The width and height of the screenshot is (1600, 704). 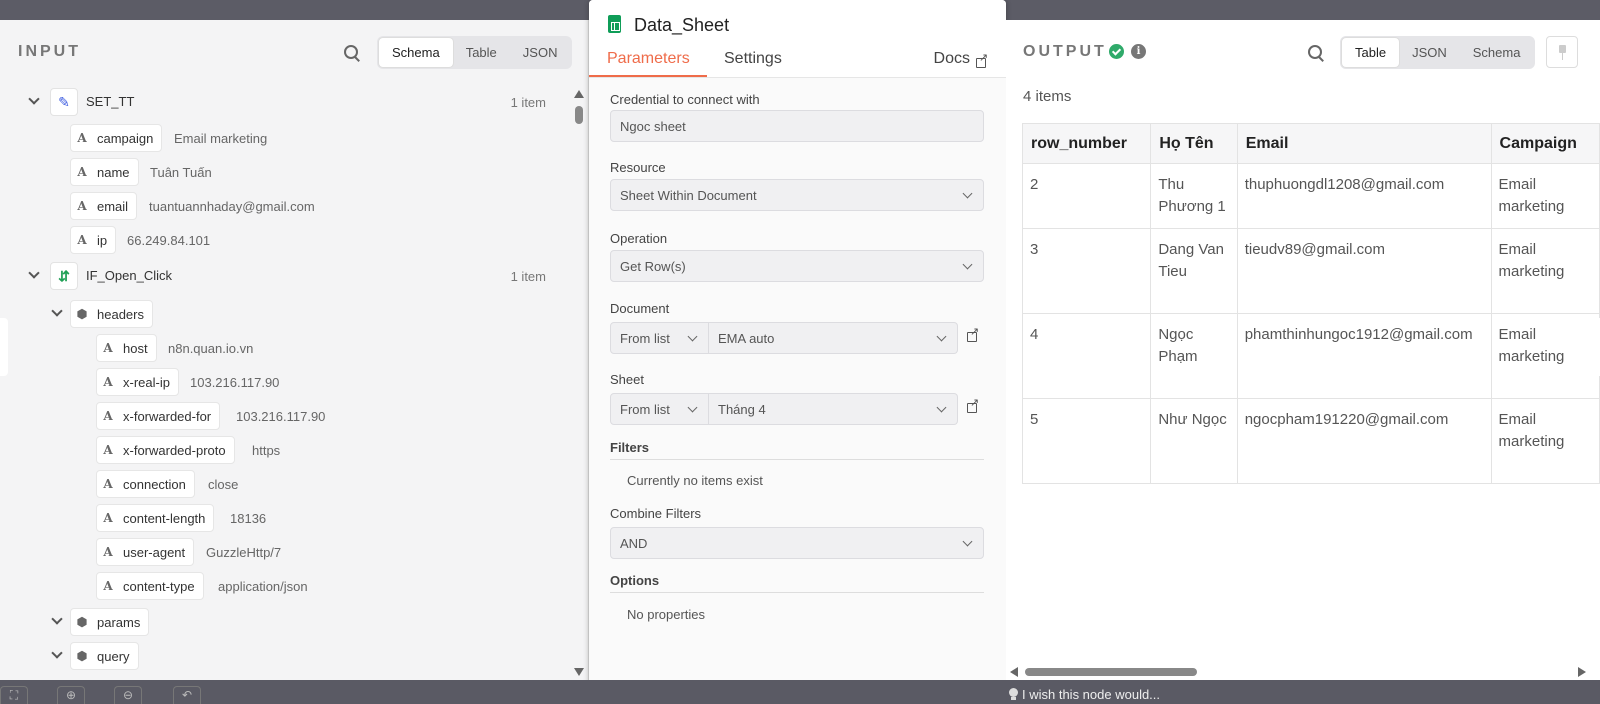 I want to click on table-cell: 4, so click(x=1086, y=356).